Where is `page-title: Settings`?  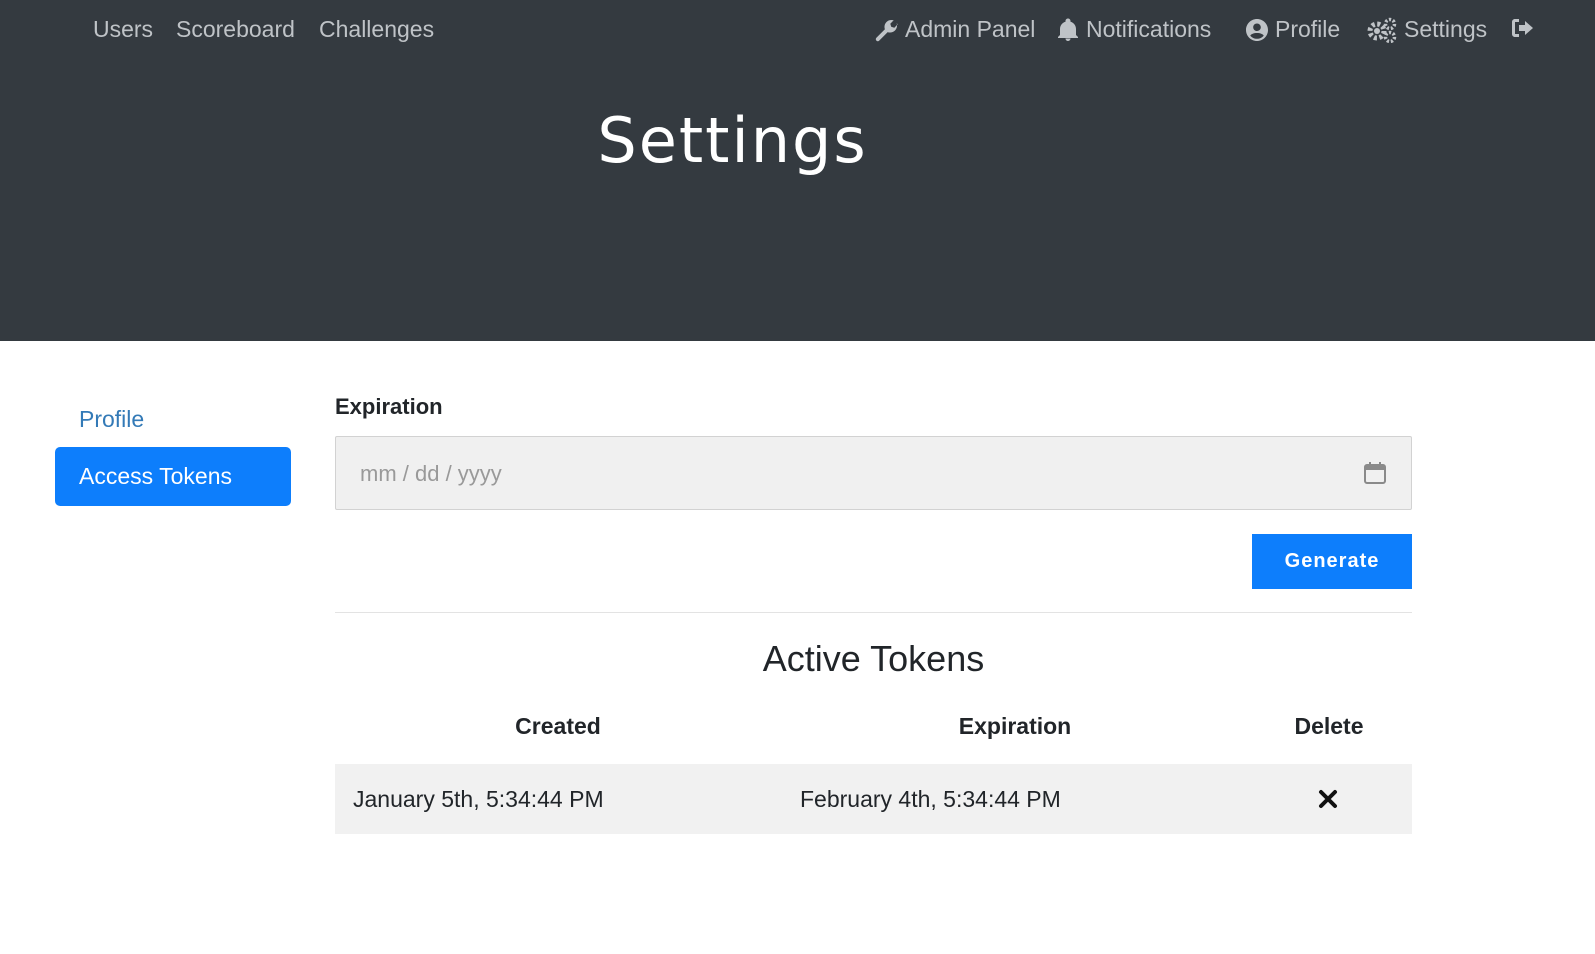
page-title: Settings is located at coordinates (732, 140).